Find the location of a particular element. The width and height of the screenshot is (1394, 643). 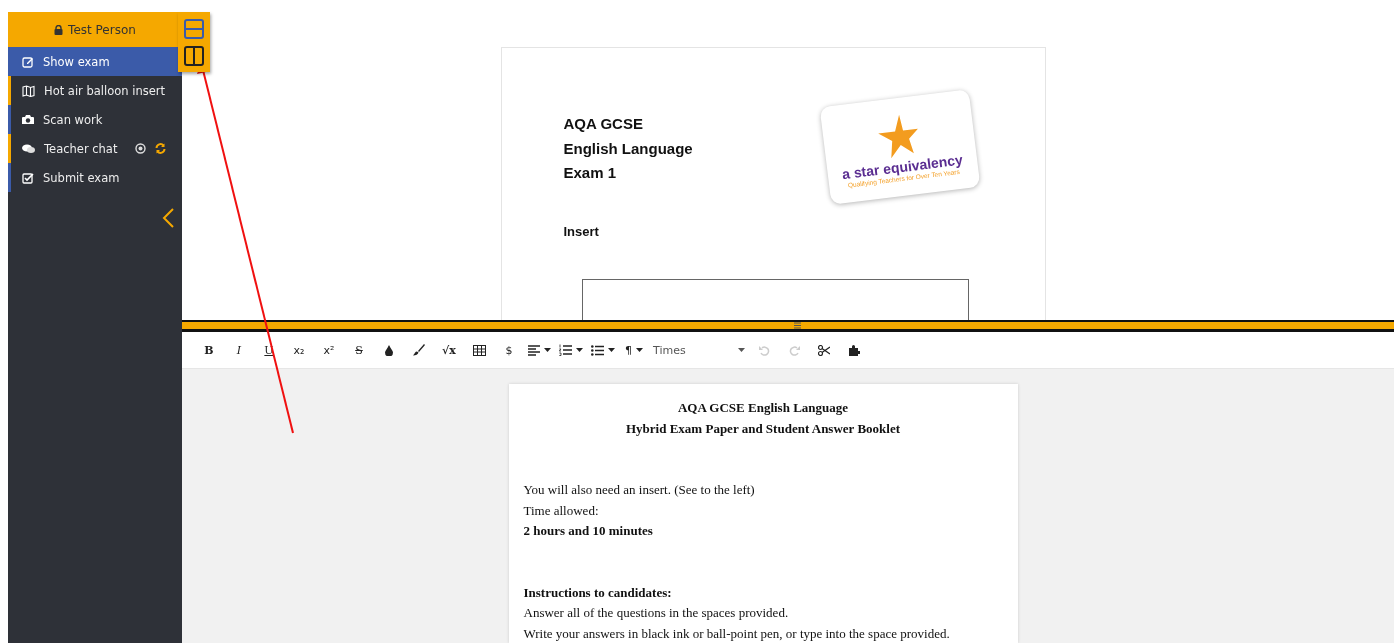

font-dropdown: Times is located at coordinates (699, 350).